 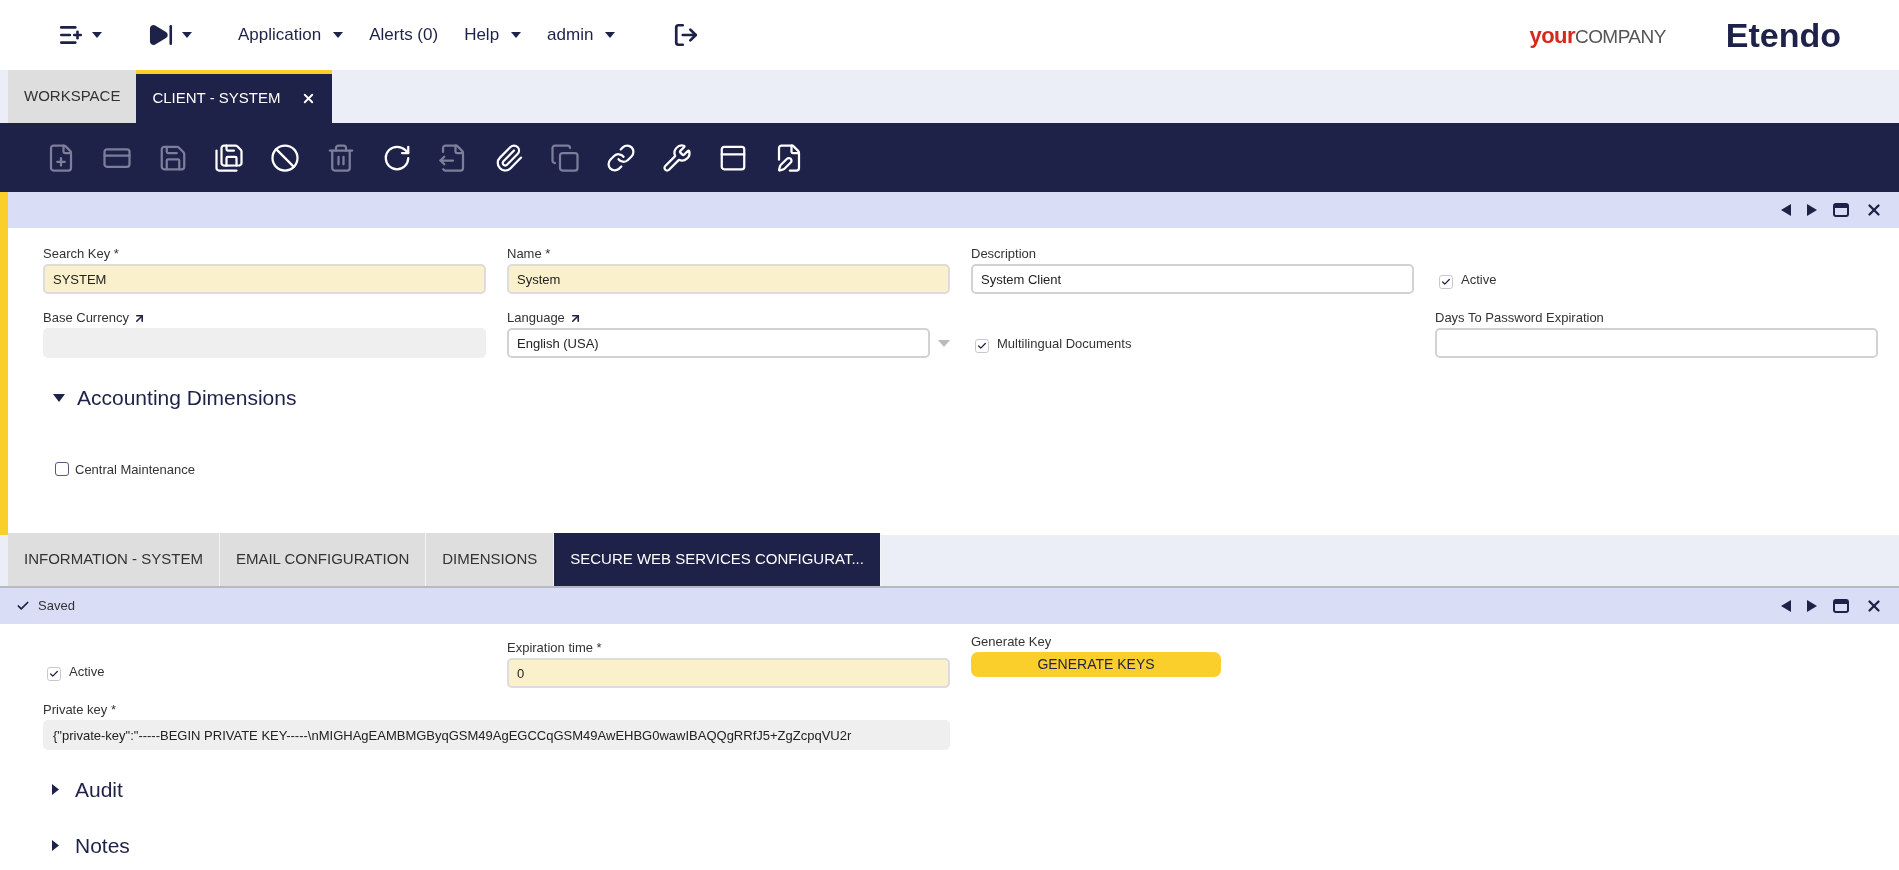 I want to click on field-label: Base Currency, so click(x=86, y=318).